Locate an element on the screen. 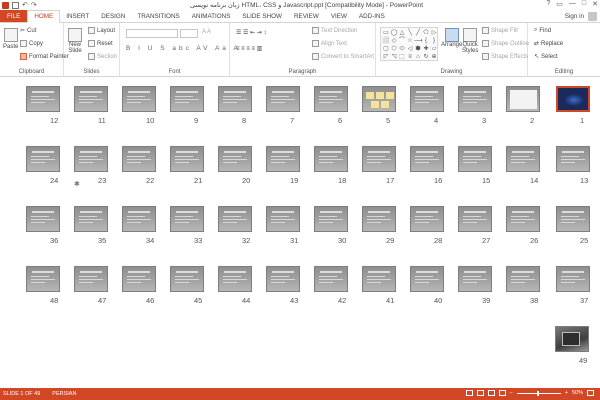  fit-to-window-icon is located at coordinates (590, 393).